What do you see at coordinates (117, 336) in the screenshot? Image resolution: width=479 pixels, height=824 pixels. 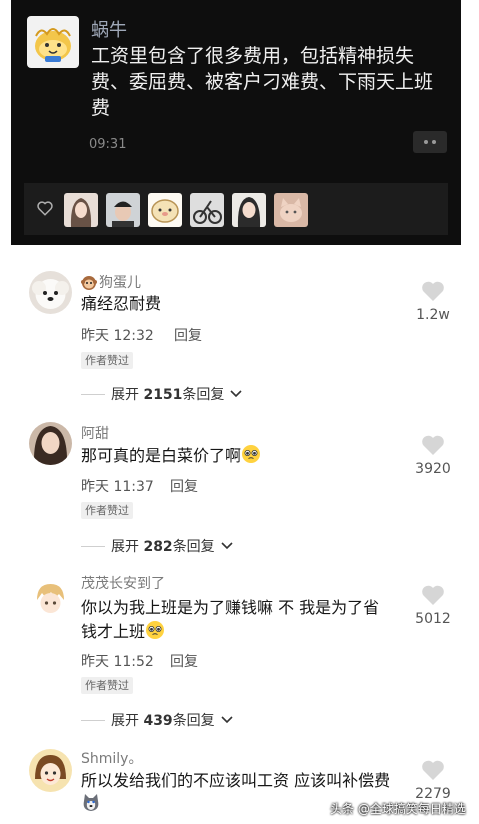 I see `comment-time: 昨天 12:32` at bounding box center [117, 336].